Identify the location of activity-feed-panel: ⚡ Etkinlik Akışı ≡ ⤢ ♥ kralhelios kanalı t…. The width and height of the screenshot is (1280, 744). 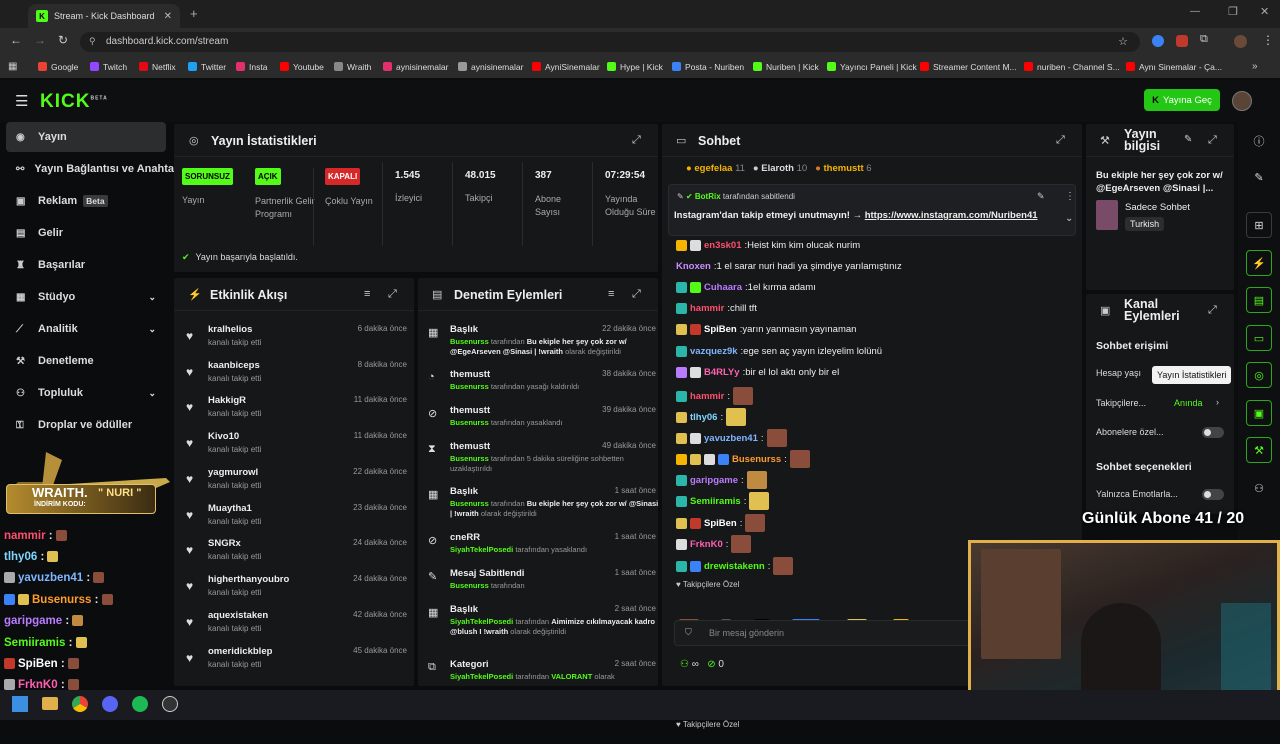
(294, 482).